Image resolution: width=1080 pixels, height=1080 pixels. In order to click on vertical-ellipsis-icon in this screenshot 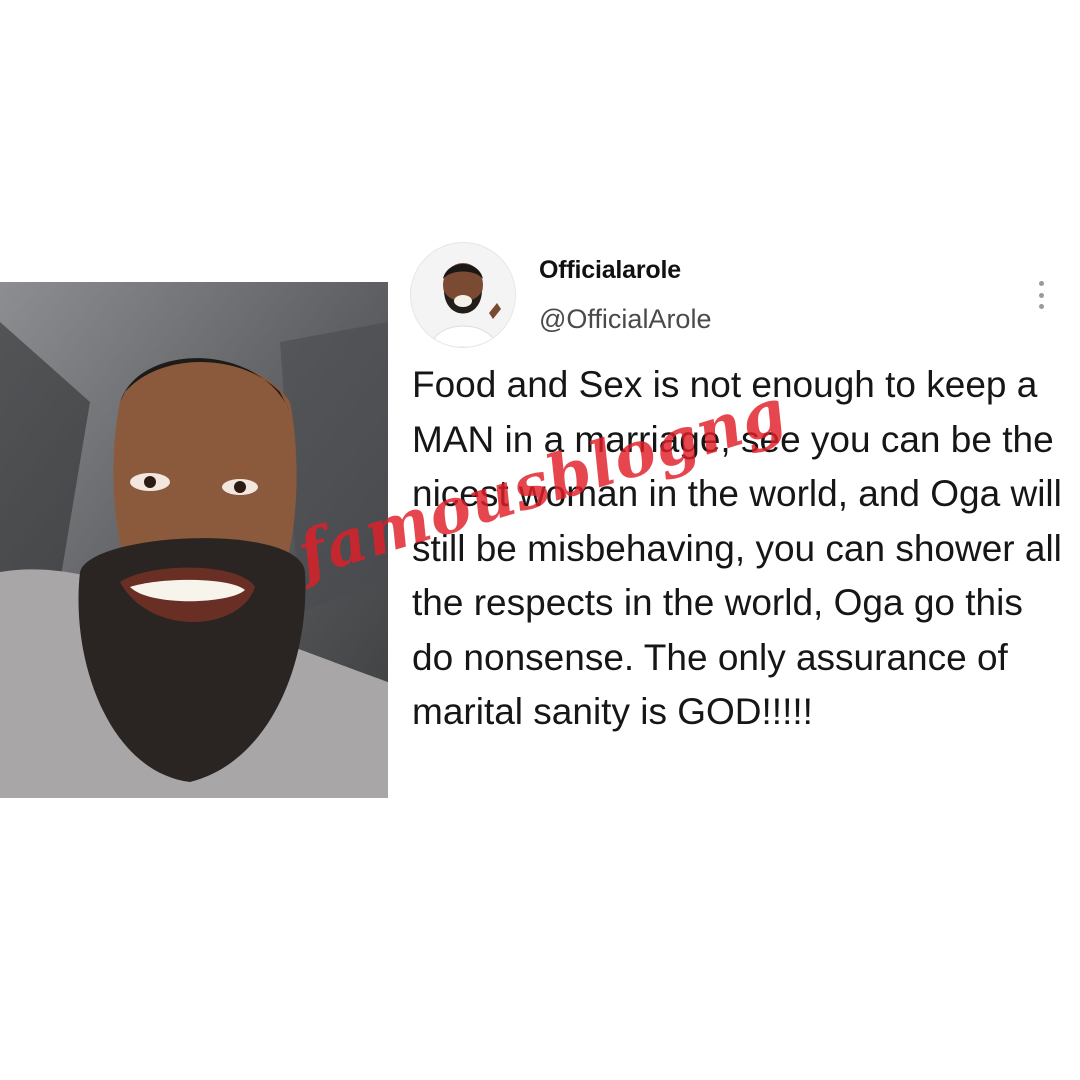, I will do `click(1041, 295)`.